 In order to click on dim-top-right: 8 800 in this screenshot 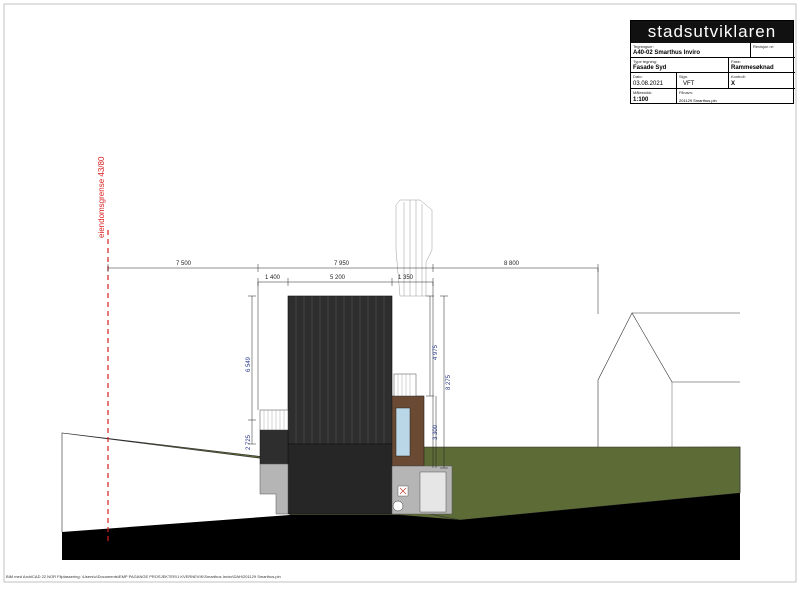, I will do `click(512, 264)`.